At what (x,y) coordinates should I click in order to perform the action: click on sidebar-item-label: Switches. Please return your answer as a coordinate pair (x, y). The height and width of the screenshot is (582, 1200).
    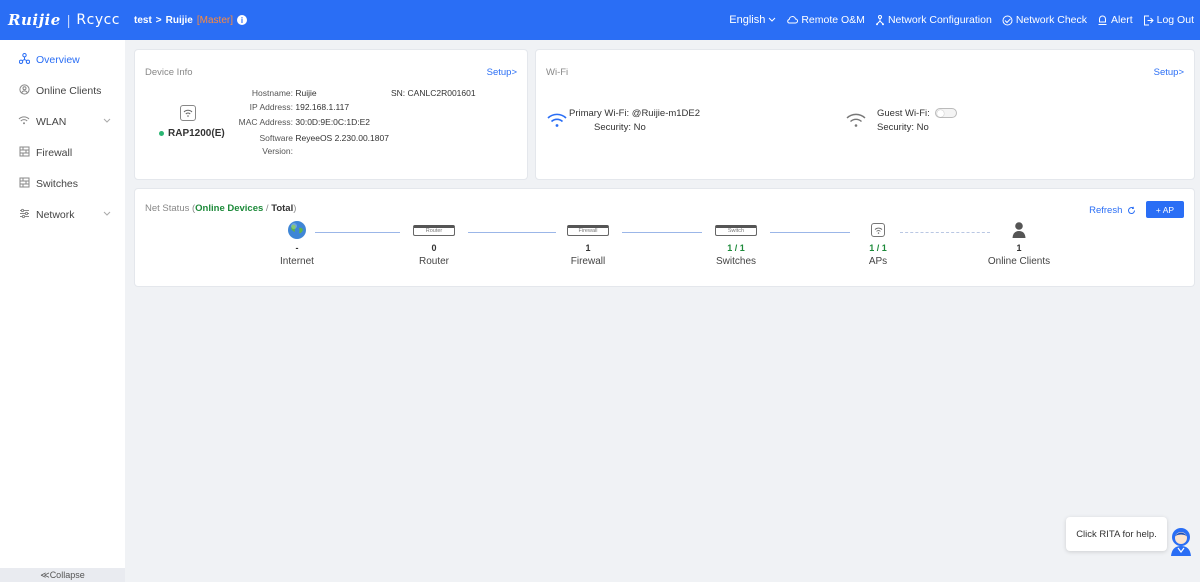
    Looking at the image, I should click on (57, 183).